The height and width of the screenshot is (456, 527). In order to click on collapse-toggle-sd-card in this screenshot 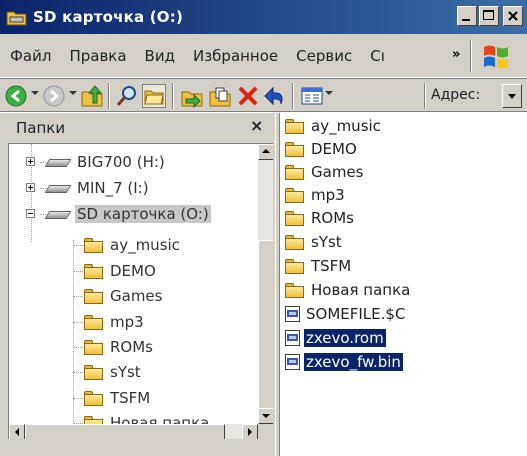, I will do `click(30, 213)`.